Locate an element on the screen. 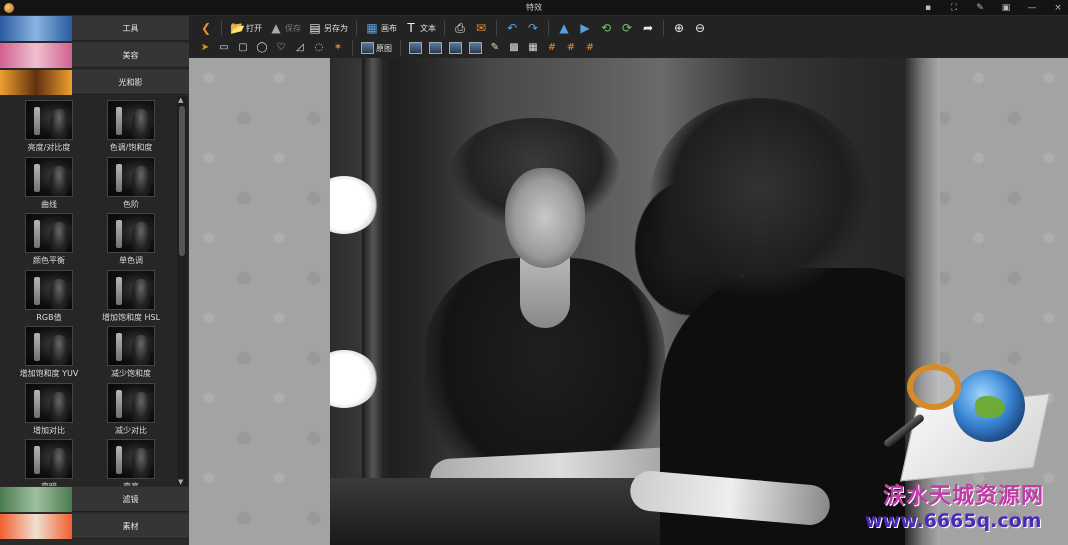 Image resolution: width=1068 pixels, height=545 pixels. magic-wand-button: ✶ is located at coordinates (338, 48).